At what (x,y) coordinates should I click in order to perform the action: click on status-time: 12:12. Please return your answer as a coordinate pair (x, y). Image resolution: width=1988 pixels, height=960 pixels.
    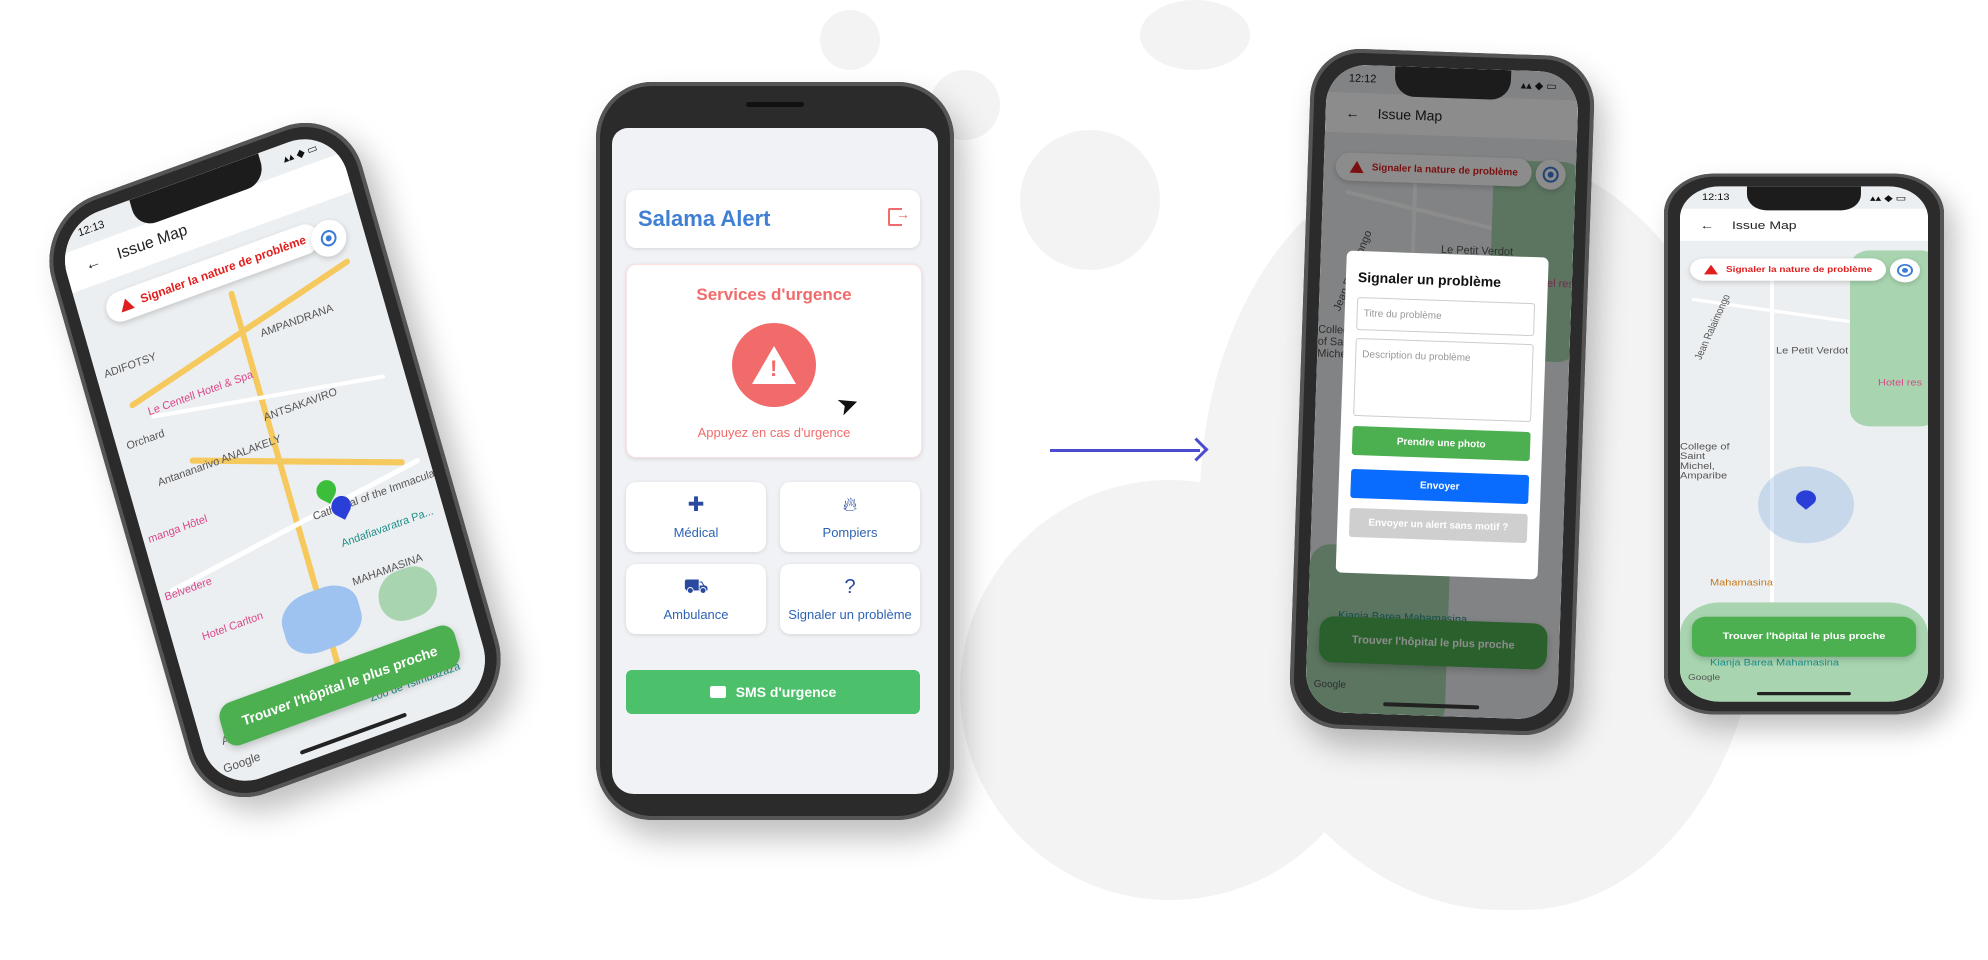
    Looking at the image, I should click on (1362, 79).